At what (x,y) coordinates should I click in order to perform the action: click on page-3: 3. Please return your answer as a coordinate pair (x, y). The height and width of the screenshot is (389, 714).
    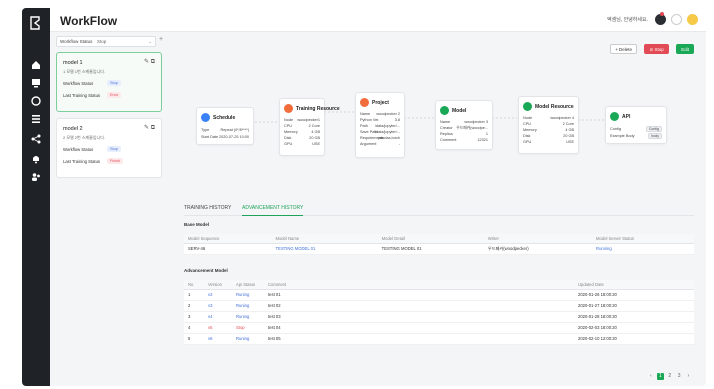
    Looking at the image, I should click on (679, 376).